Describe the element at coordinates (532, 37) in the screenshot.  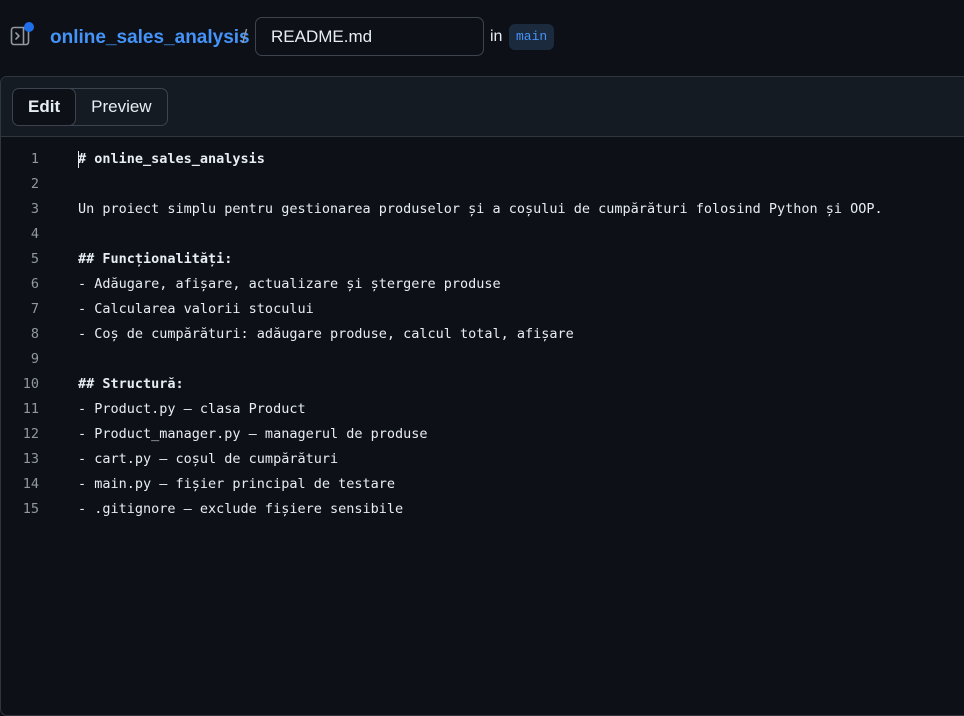
I see `branch-badge: main` at that location.